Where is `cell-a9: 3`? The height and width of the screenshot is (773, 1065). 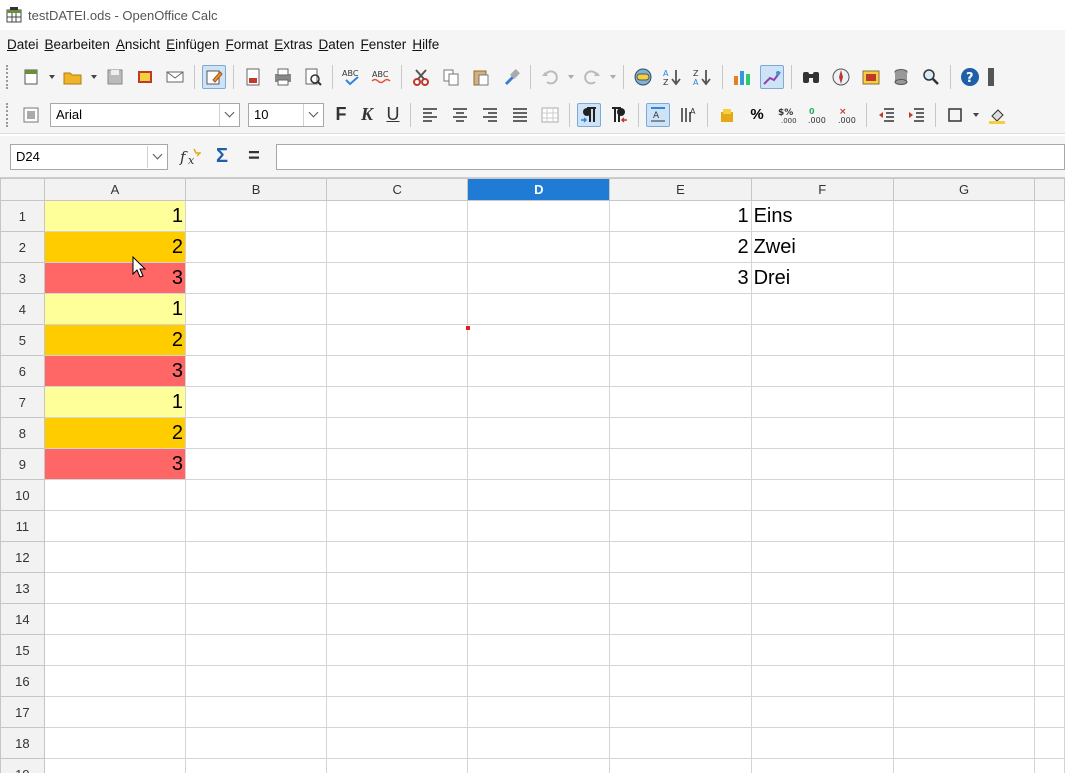 cell-a9: 3 is located at coordinates (114, 464).